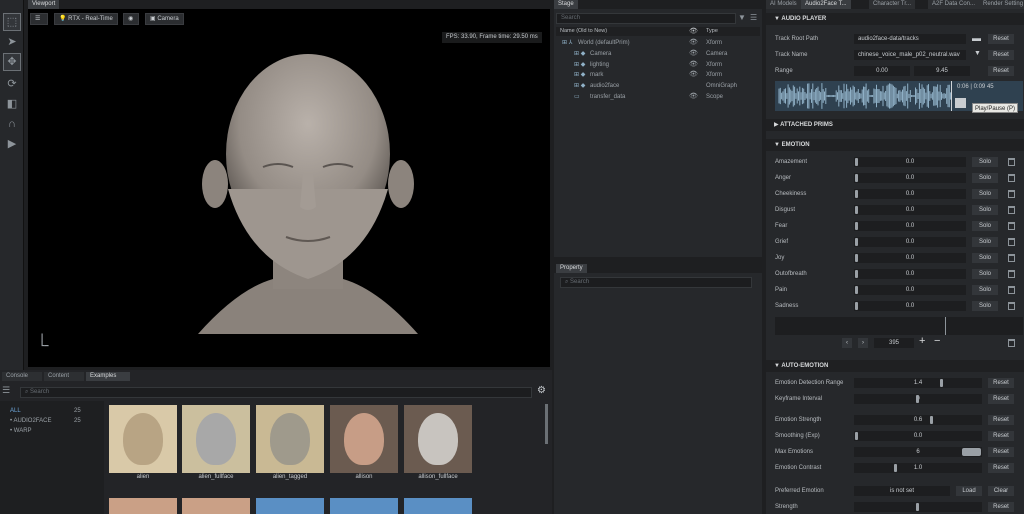 This screenshot has width=1024, height=514. What do you see at coordinates (646, 18) in the screenshot?
I see `stage-search-input: Search` at bounding box center [646, 18].